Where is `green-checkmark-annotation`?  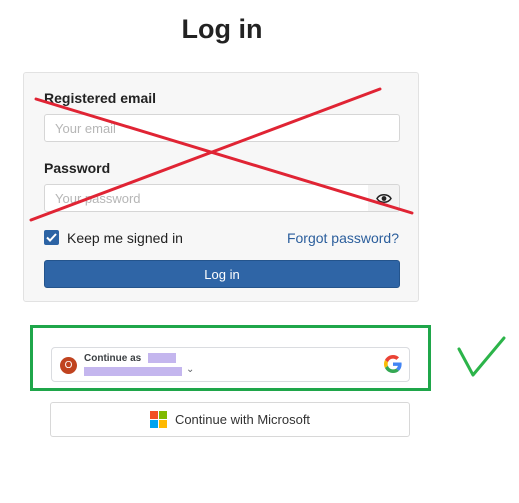
green-checkmark-annotation is located at coordinates (481, 356).